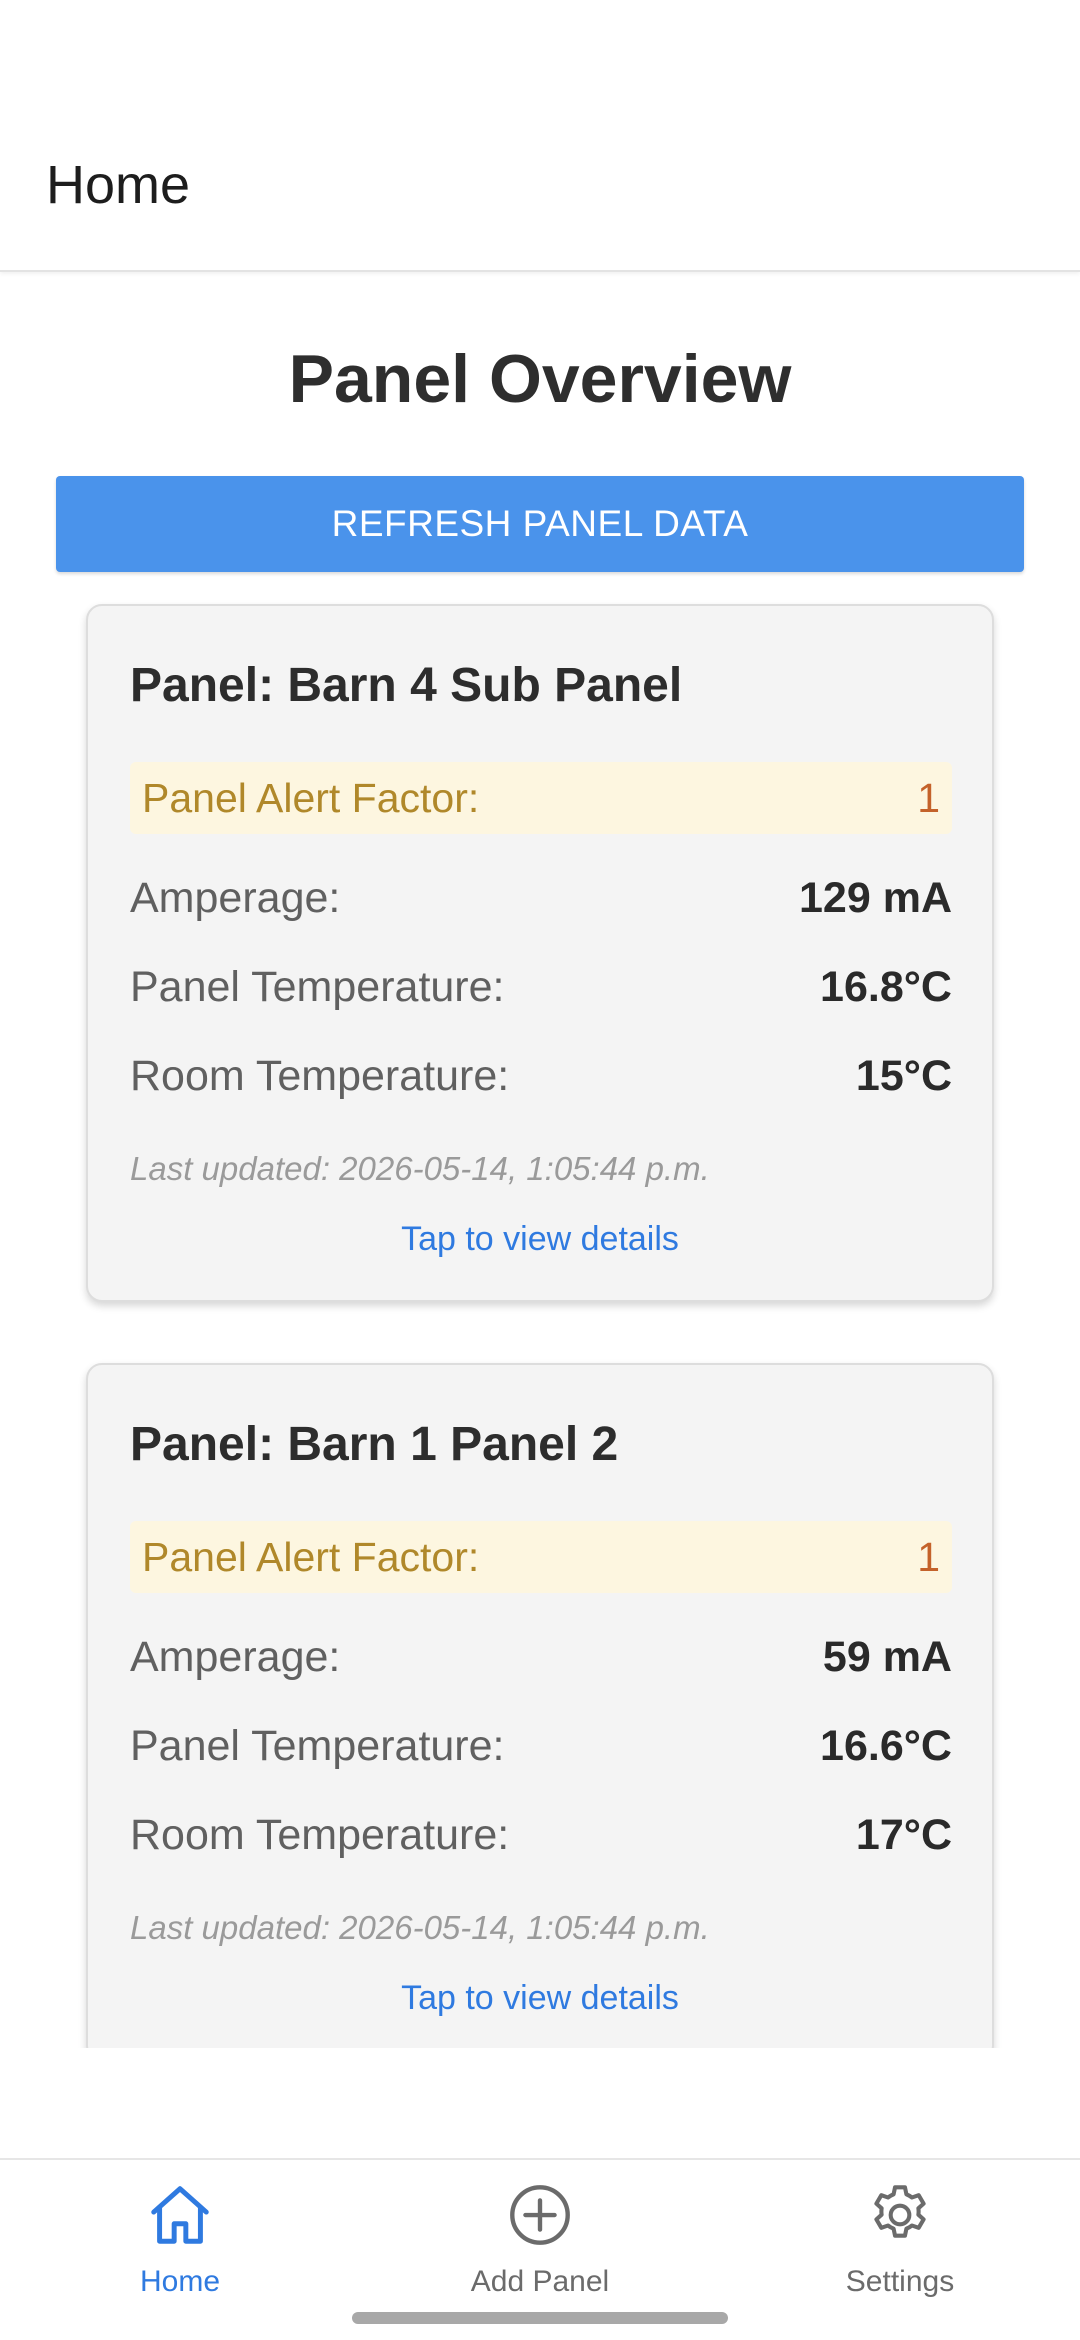 The image size is (1080, 2340). What do you see at coordinates (886, 987) in the screenshot?
I see `panel-temperature-value: 16.8°C` at bounding box center [886, 987].